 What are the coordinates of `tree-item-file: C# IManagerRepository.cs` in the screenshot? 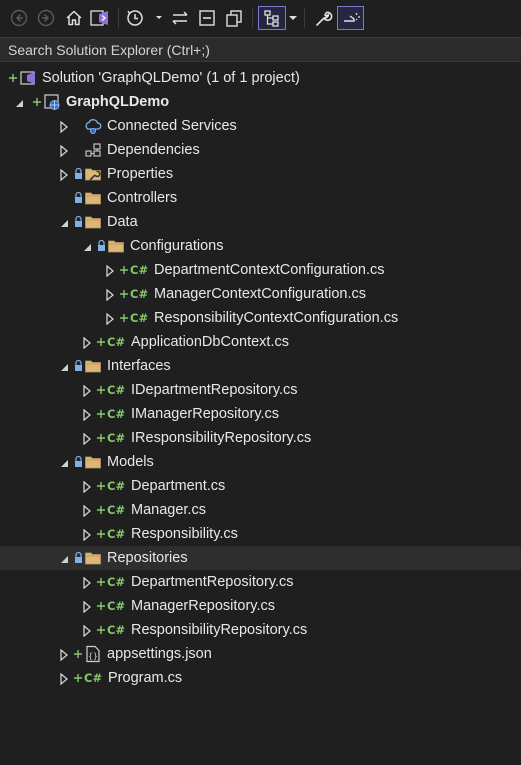 It's located at (260, 414).